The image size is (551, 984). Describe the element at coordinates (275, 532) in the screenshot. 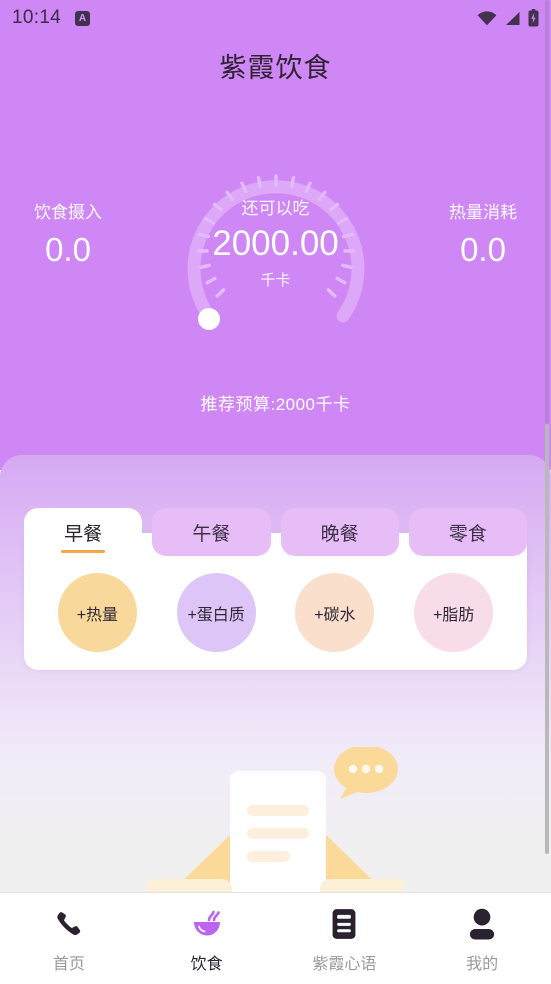

I see `meal-tabs: 早餐 午餐 晚餐 零食` at that location.